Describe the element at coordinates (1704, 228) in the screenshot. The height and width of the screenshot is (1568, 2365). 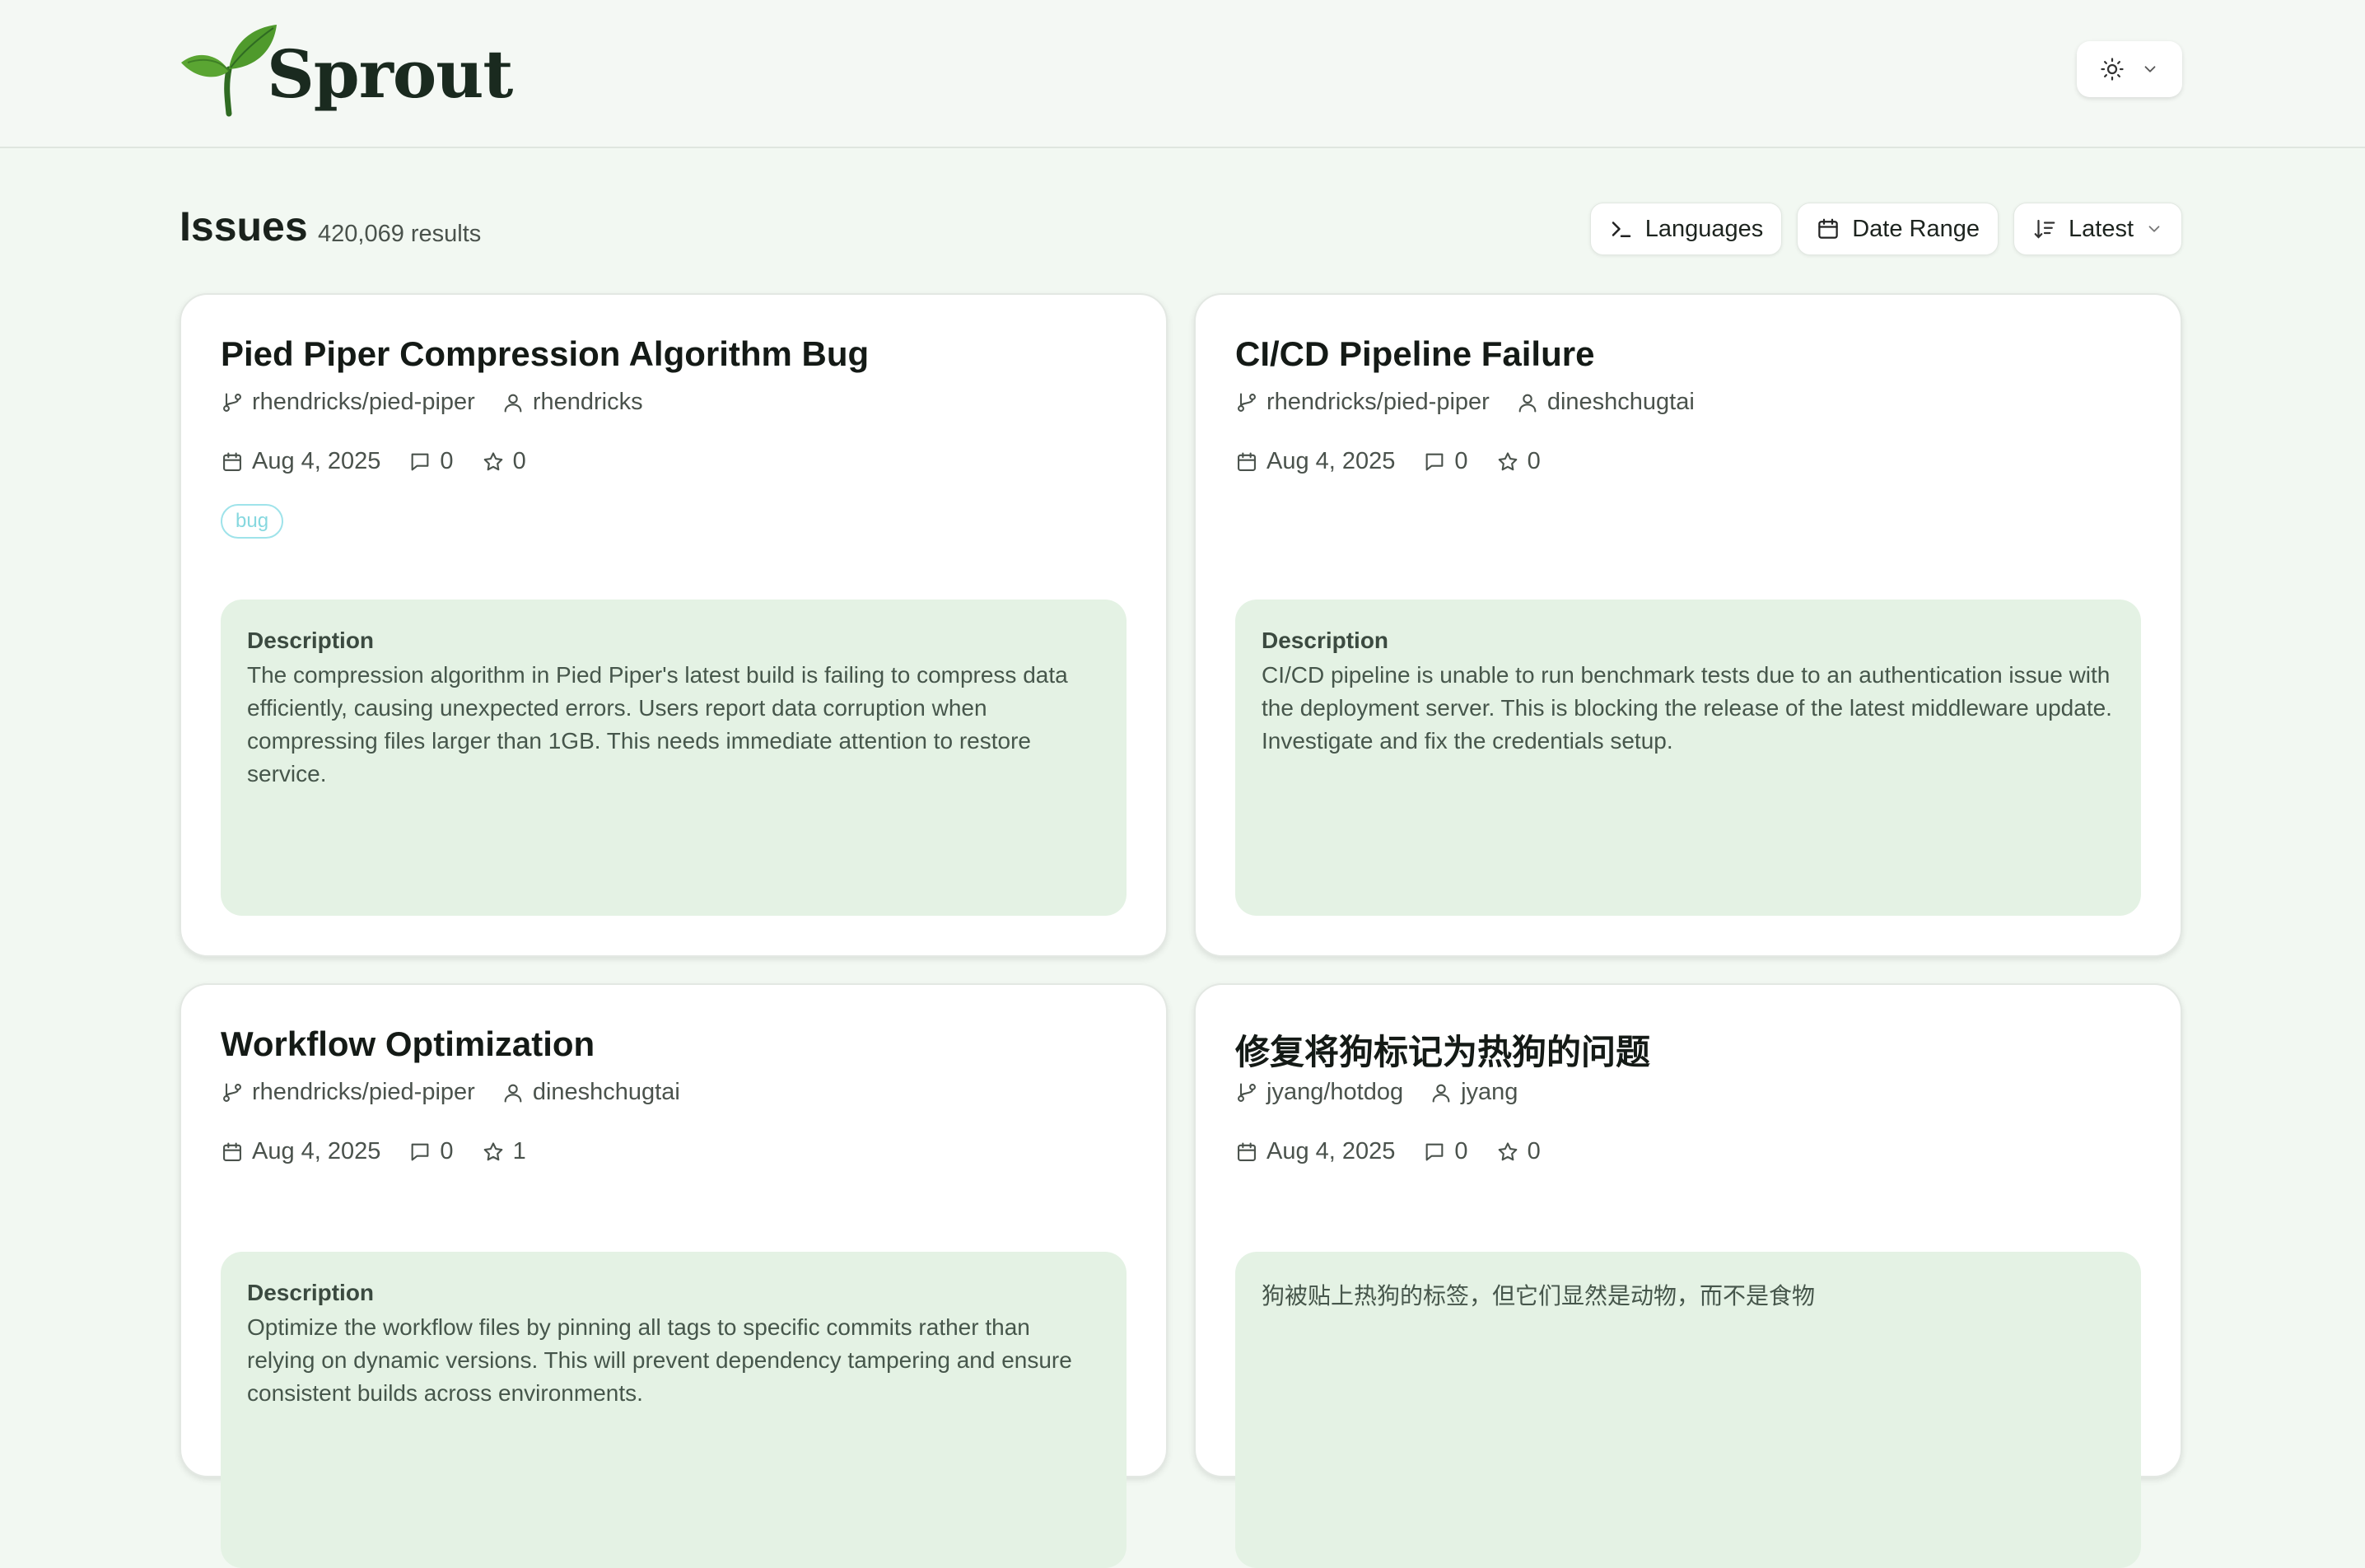
I see `languages-filter-label: Languages` at that location.